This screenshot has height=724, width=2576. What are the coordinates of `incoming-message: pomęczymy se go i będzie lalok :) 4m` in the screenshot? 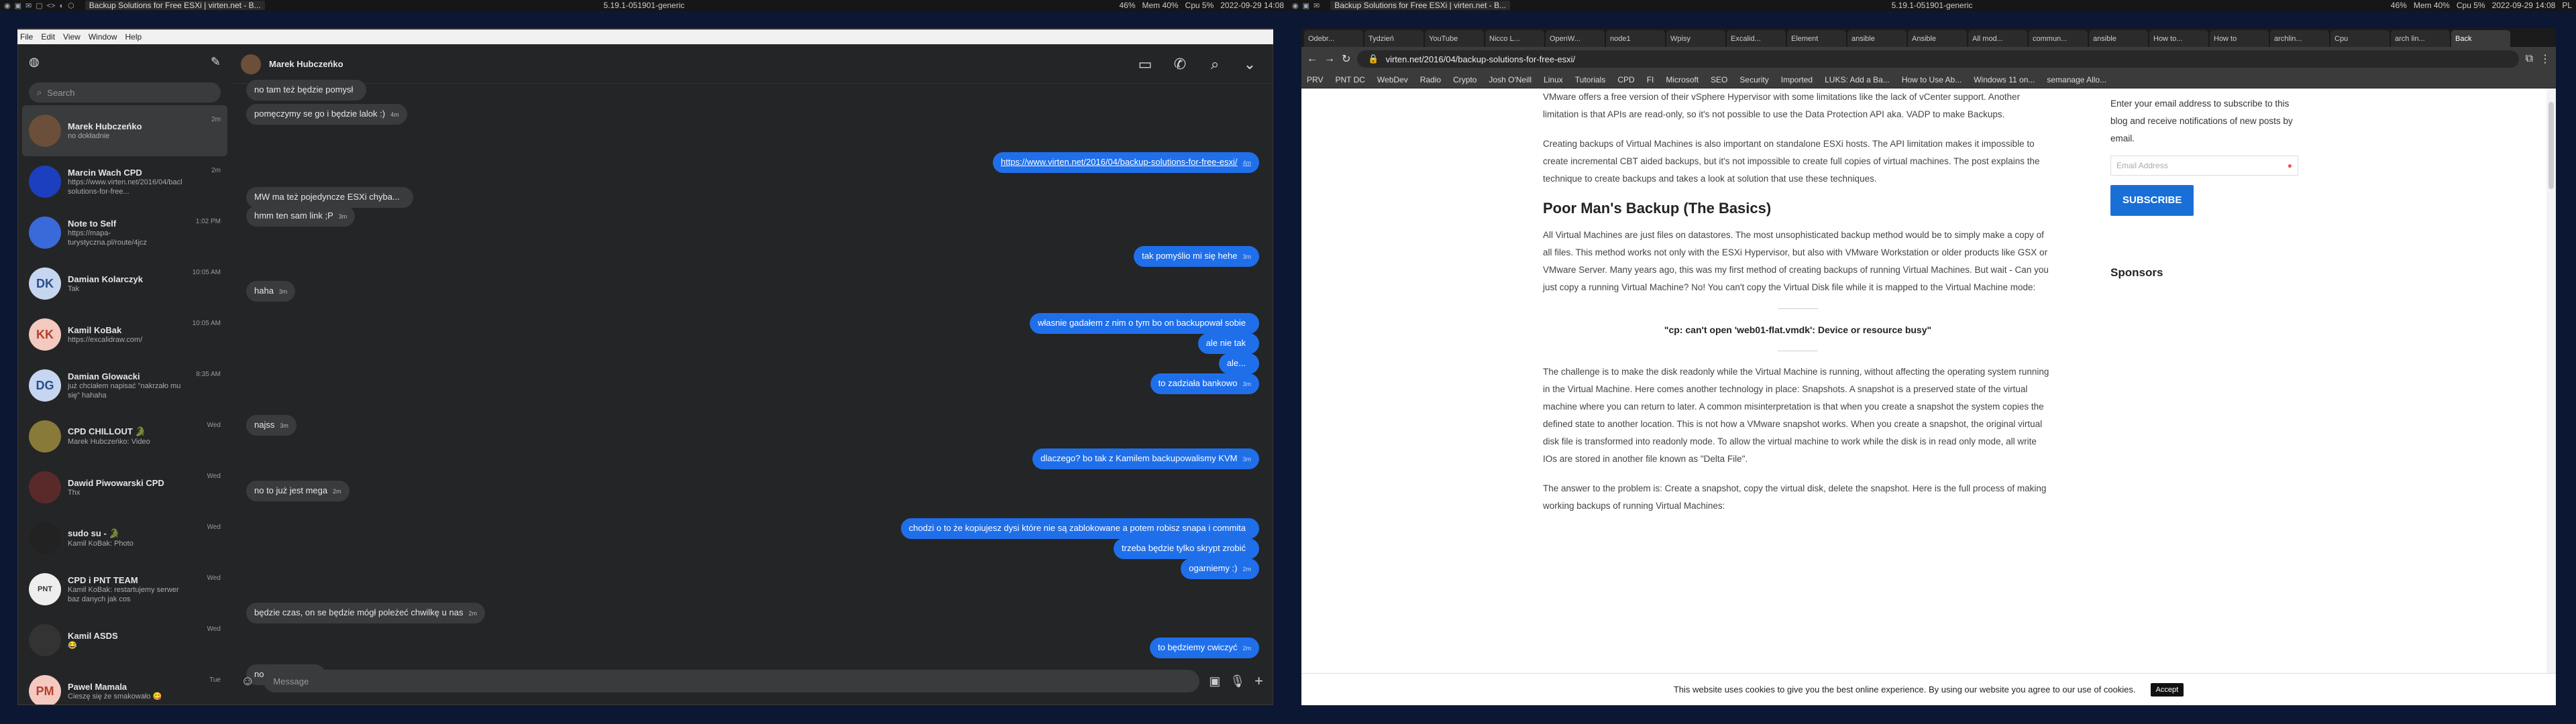 It's located at (326, 115).